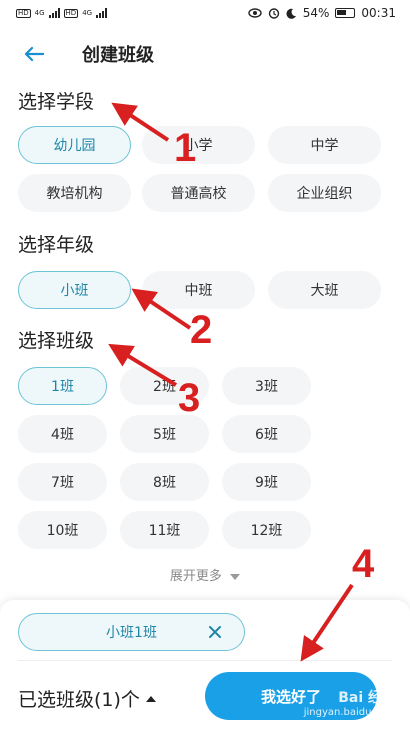  I want to click on divider, so click(205, 660).